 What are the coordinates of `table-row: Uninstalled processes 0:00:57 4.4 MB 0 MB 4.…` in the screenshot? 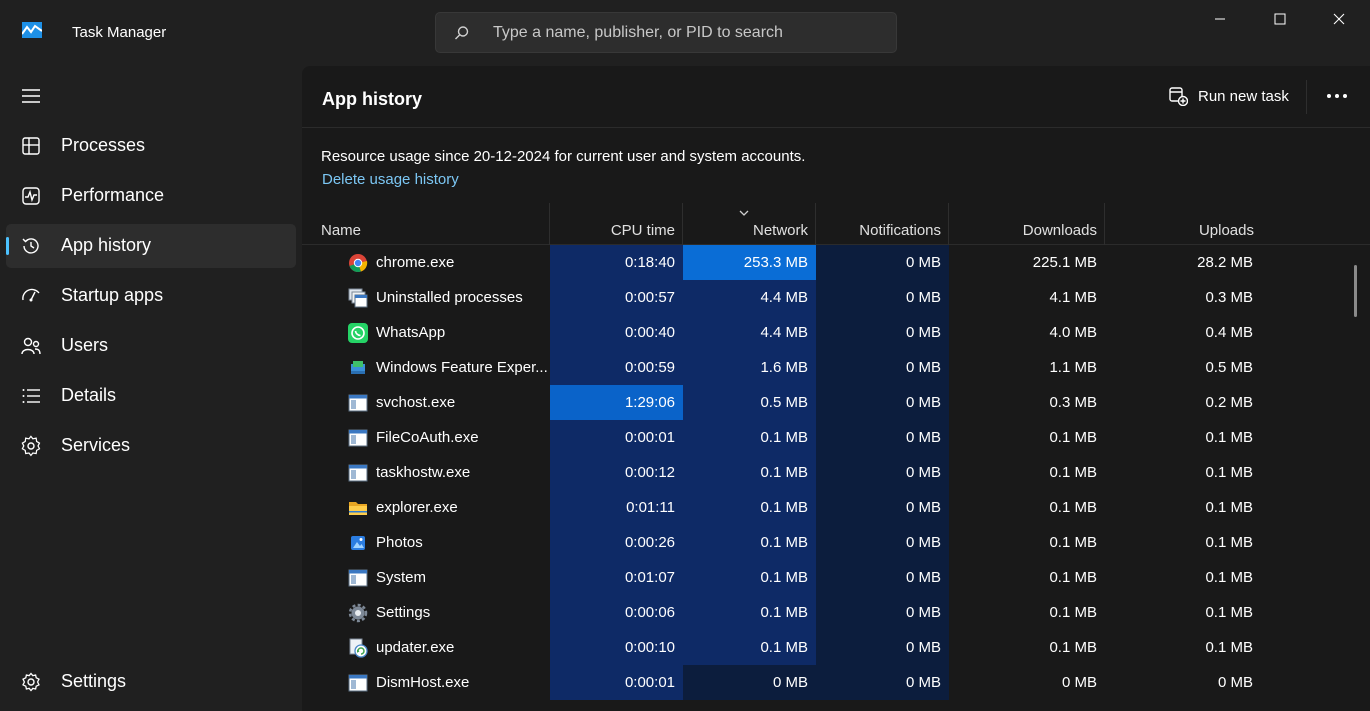 It's located at (836, 297).